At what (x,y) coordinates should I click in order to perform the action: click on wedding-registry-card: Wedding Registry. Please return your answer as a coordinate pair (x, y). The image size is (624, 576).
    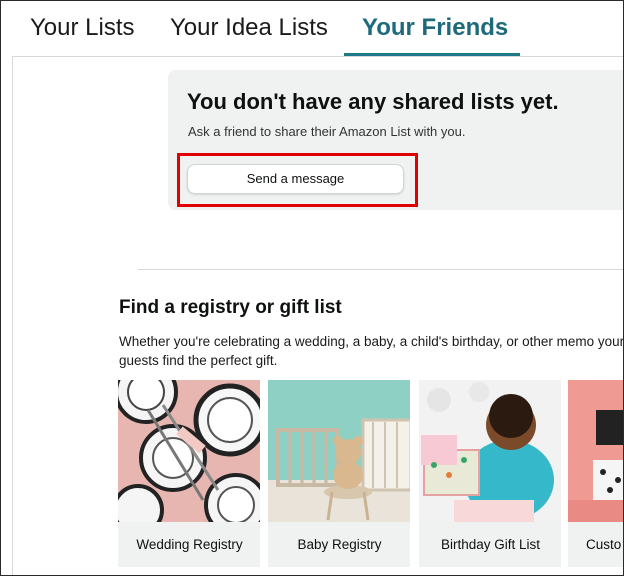
    Looking at the image, I should click on (189, 473).